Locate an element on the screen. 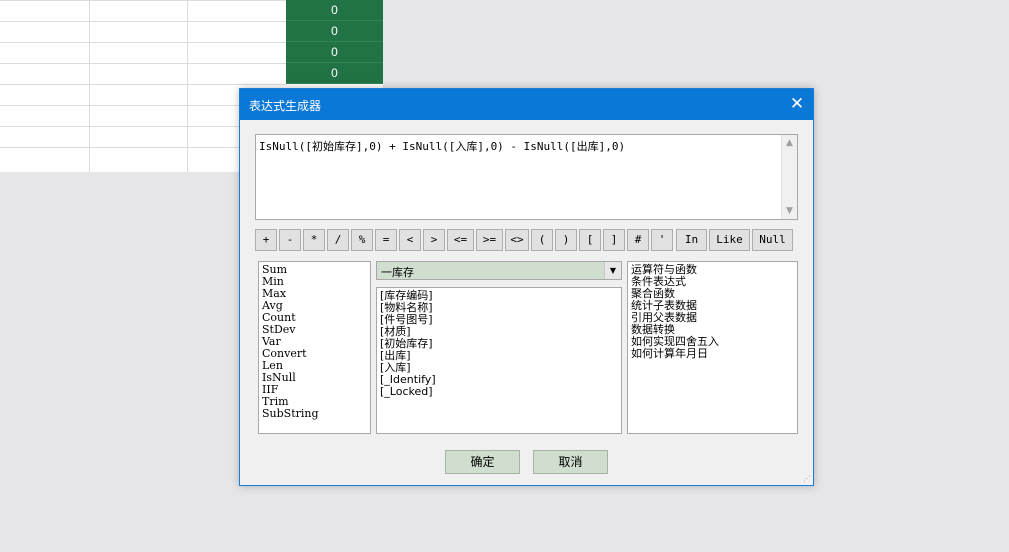 The width and height of the screenshot is (1009, 552). operator-button-modulo: % is located at coordinates (362, 240).